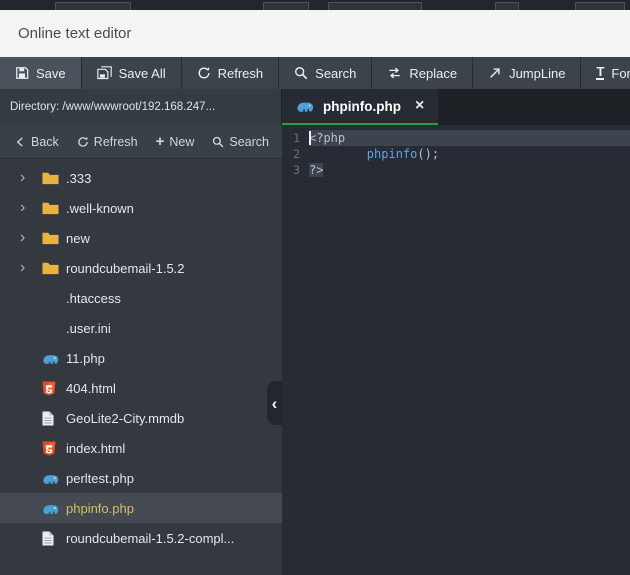  What do you see at coordinates (79, 178) in the screenshot?
I see `tree-item-label: .333` at bounding box center [79, 178].